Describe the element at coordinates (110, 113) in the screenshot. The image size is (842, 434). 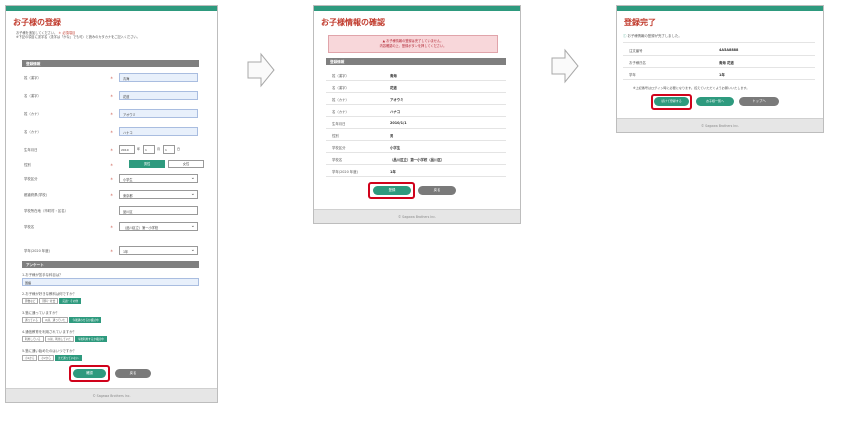
I see `field-row-last-name-kana: 姓（カナ） ＊ アオウミ` at that location.